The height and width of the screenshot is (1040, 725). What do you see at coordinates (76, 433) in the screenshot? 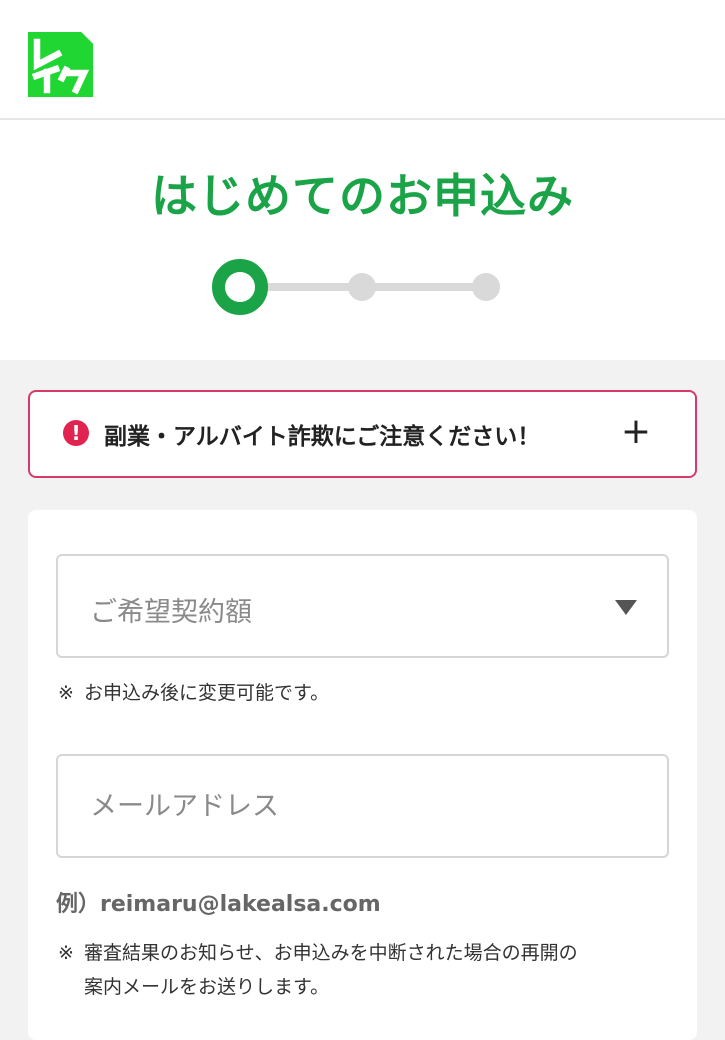
I see `exclamation-circle-icon: !` at bounding box center [76, 433].